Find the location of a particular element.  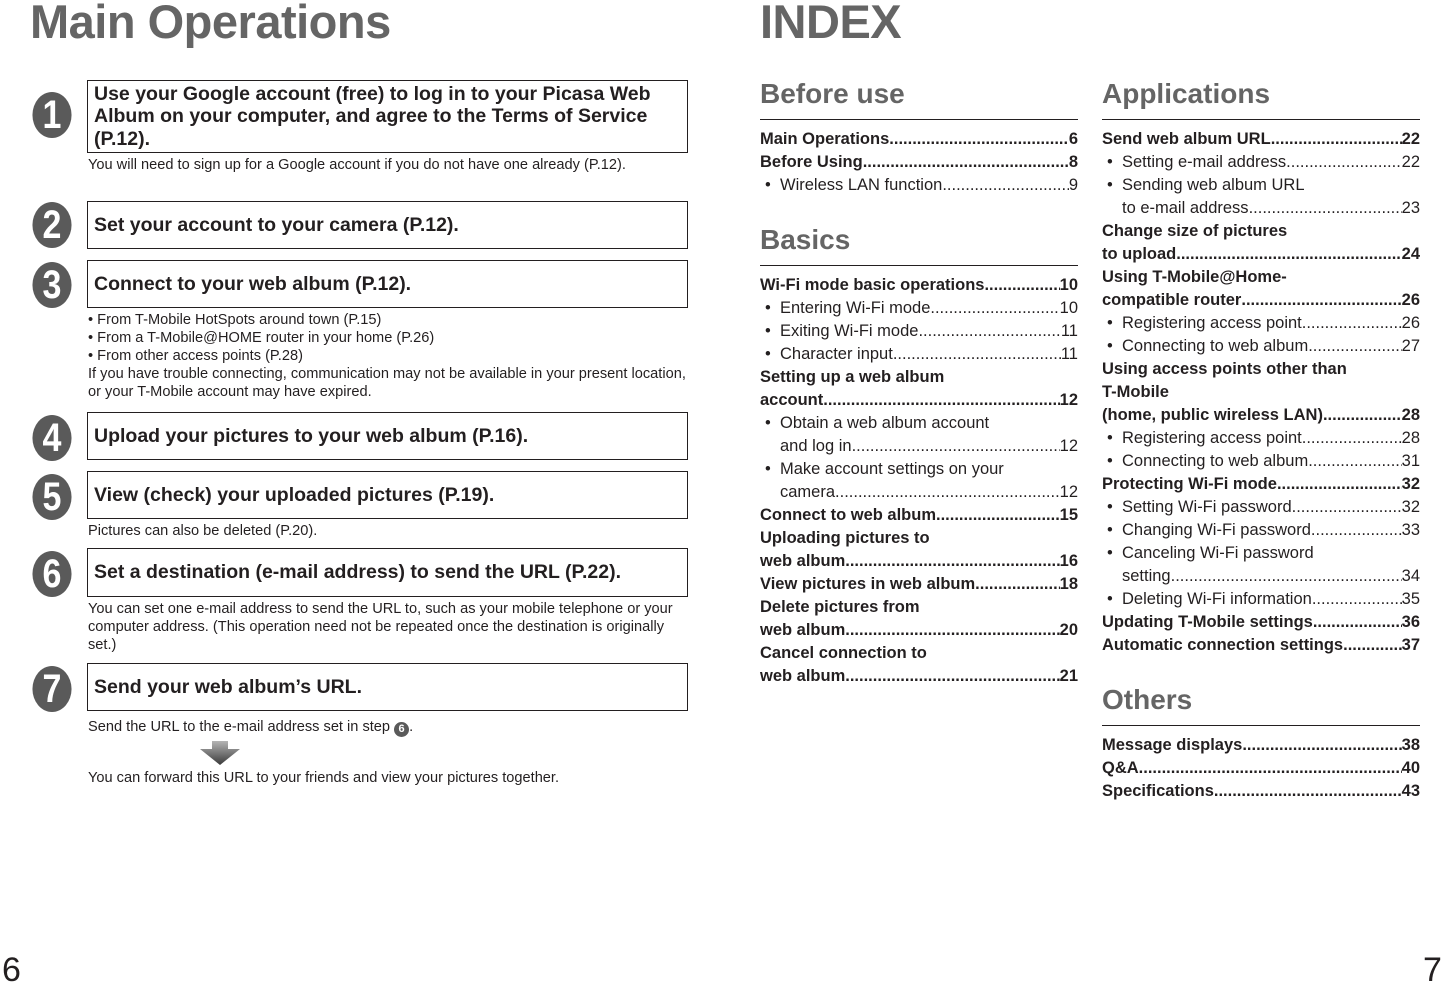

index-entry: Send web album URL22 is located at coordinates (1261, 139).